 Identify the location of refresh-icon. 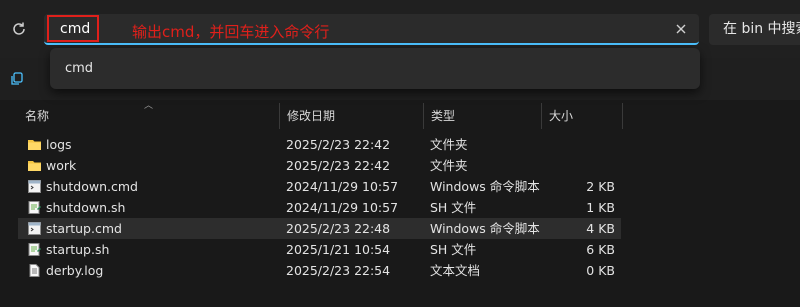
(19, 29).